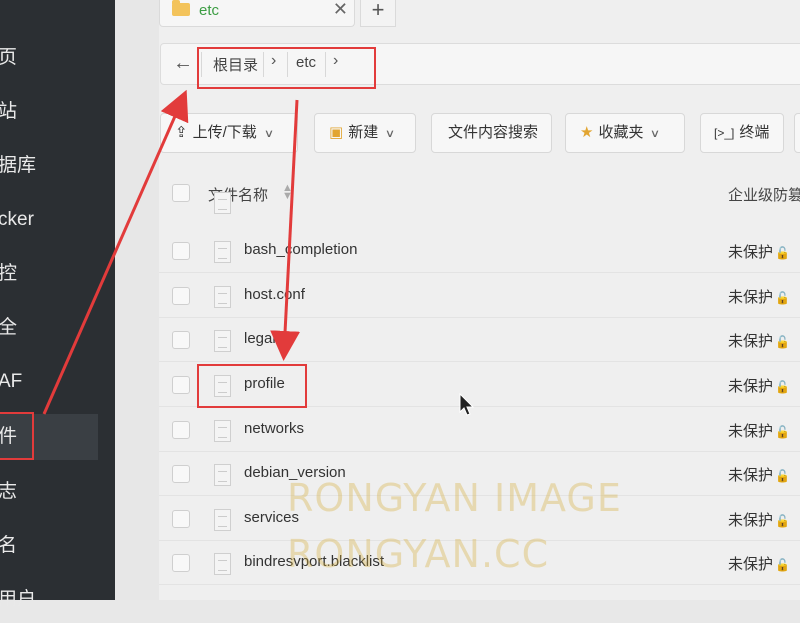  Describe the element at coordinates (314, 561) in the screenshot. I see `file-name: bindresvport.blacklist` at that location.